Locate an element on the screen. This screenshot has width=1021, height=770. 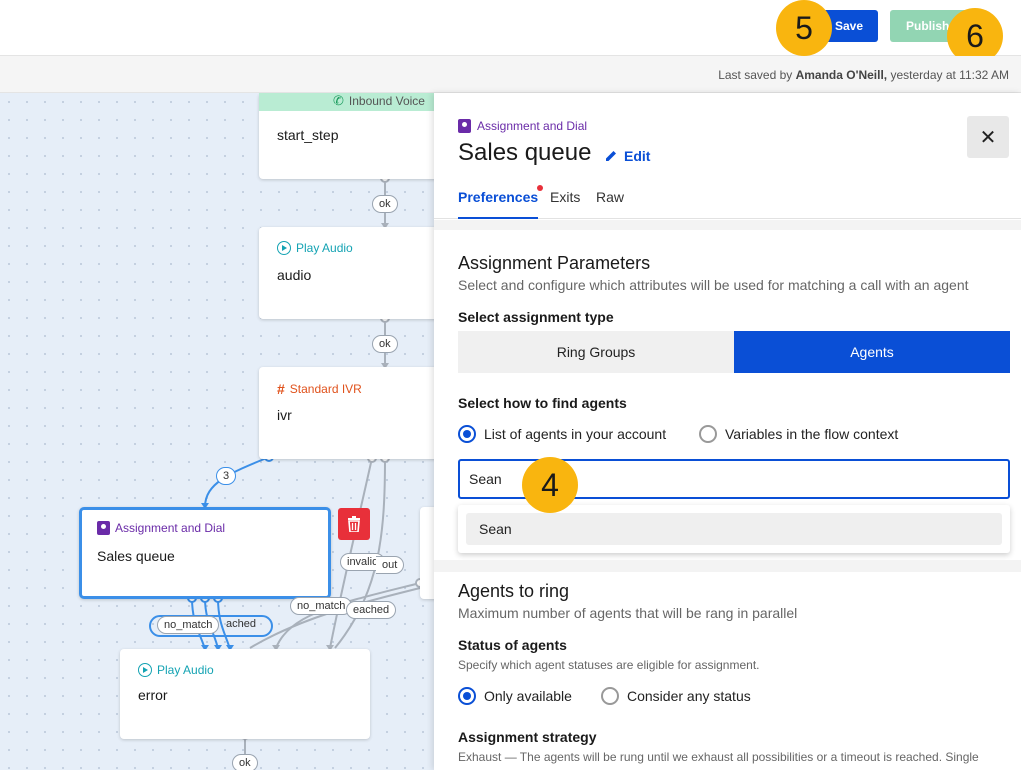
tab-exits: Exits is located at coordinates (565, 204).